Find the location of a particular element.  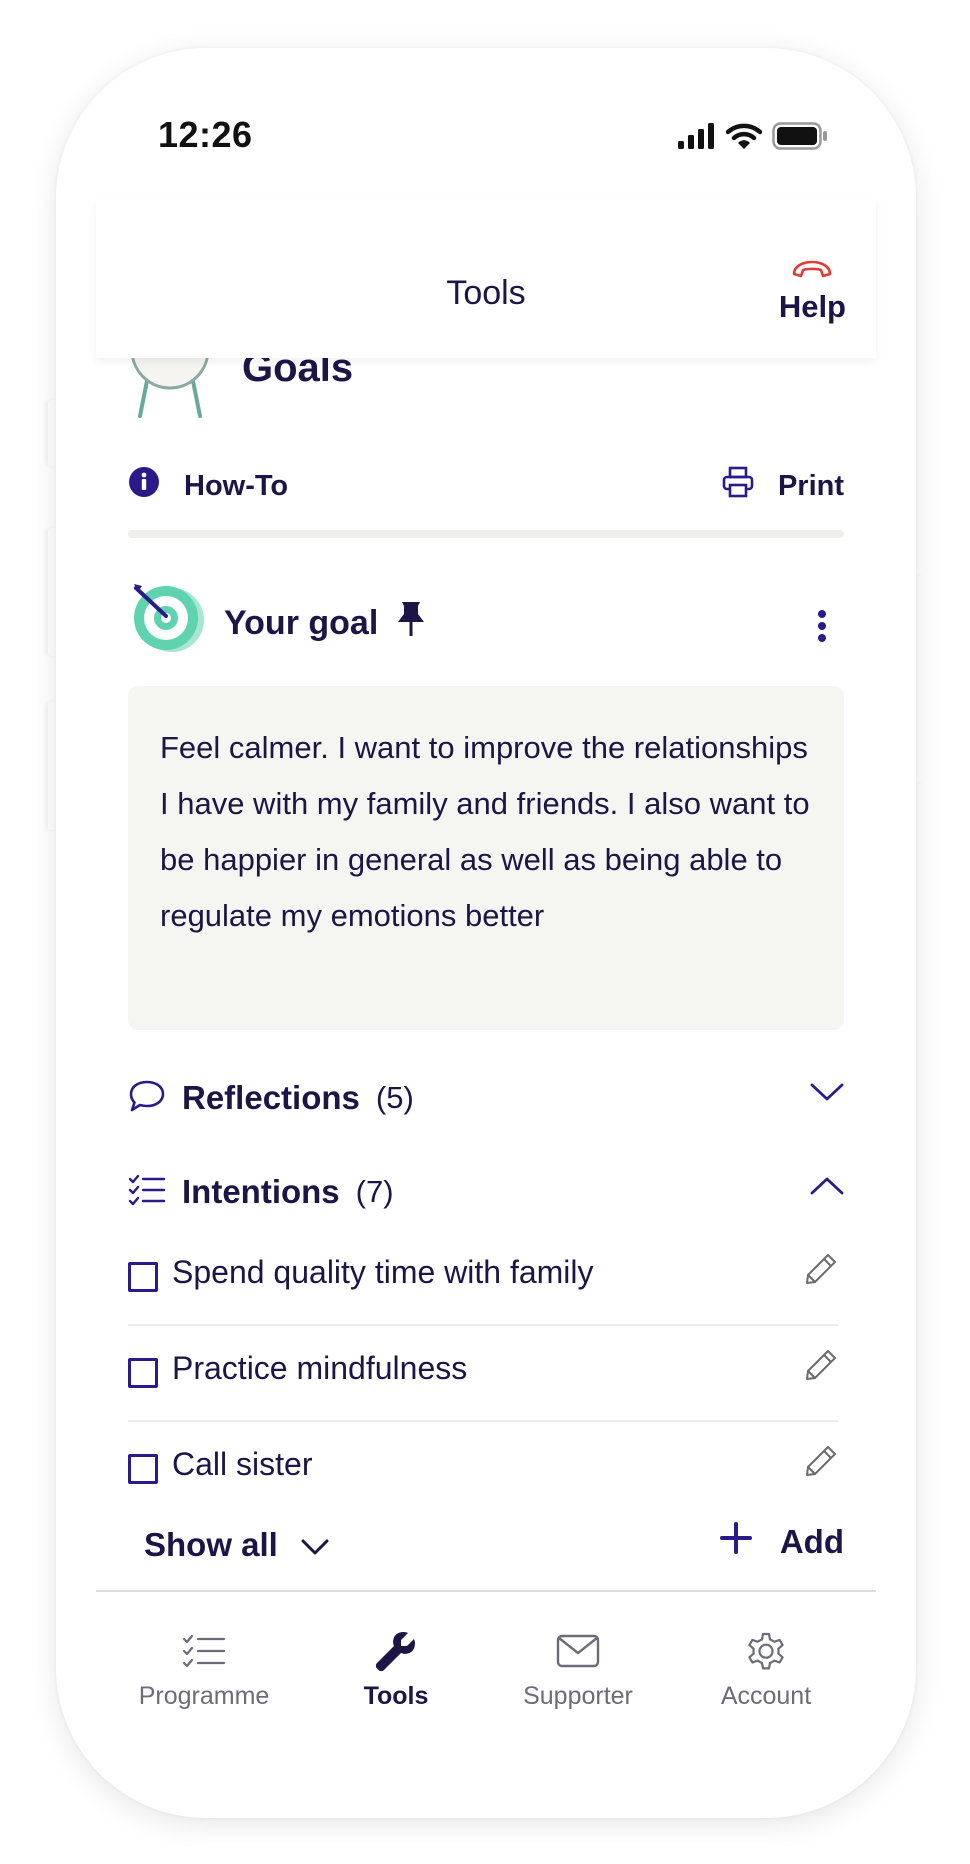

intention-item: Call sister is located at coordinates (486, 1470).